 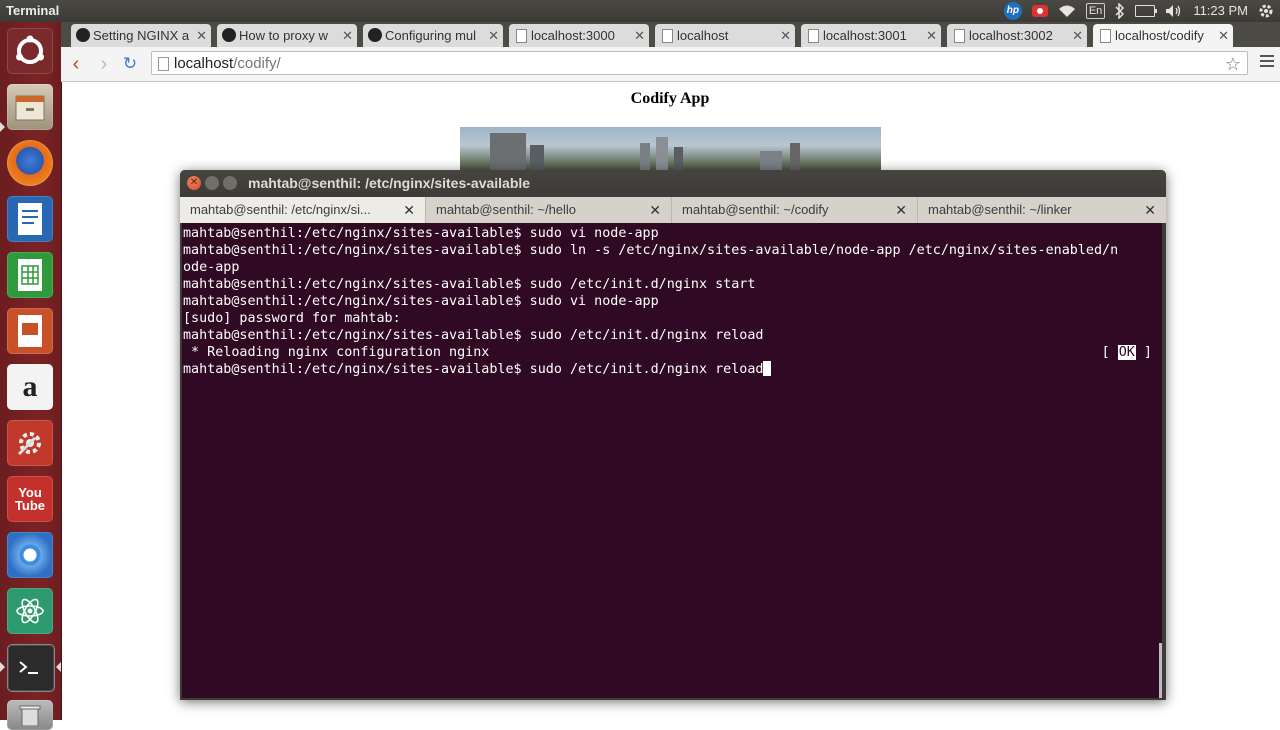 I want to click on browser-tab-title: localhost/codify, so click(x=1159, y=35).